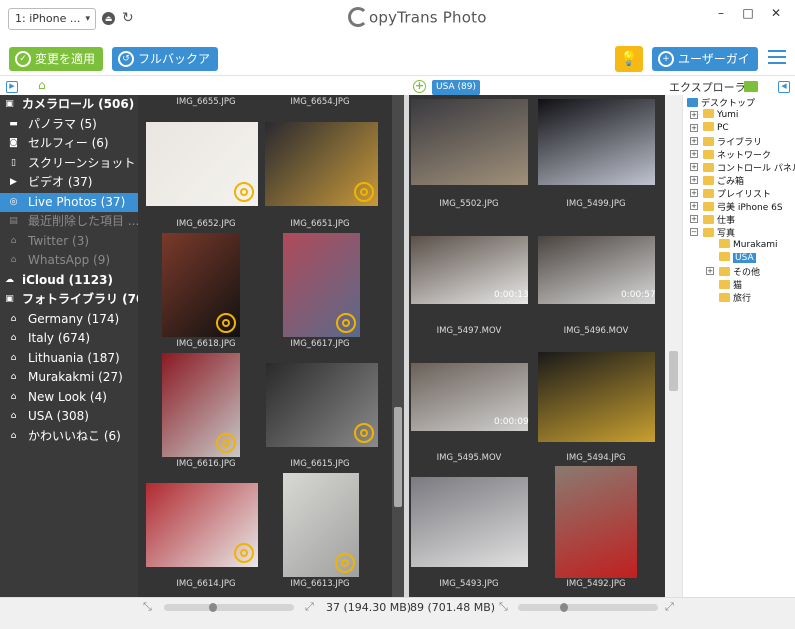  What do you see at coordinates (69, 242) in the screenshot?
I see `sidebar-item: ⌂ Twitter (3)` at bounding box center [69, 242].